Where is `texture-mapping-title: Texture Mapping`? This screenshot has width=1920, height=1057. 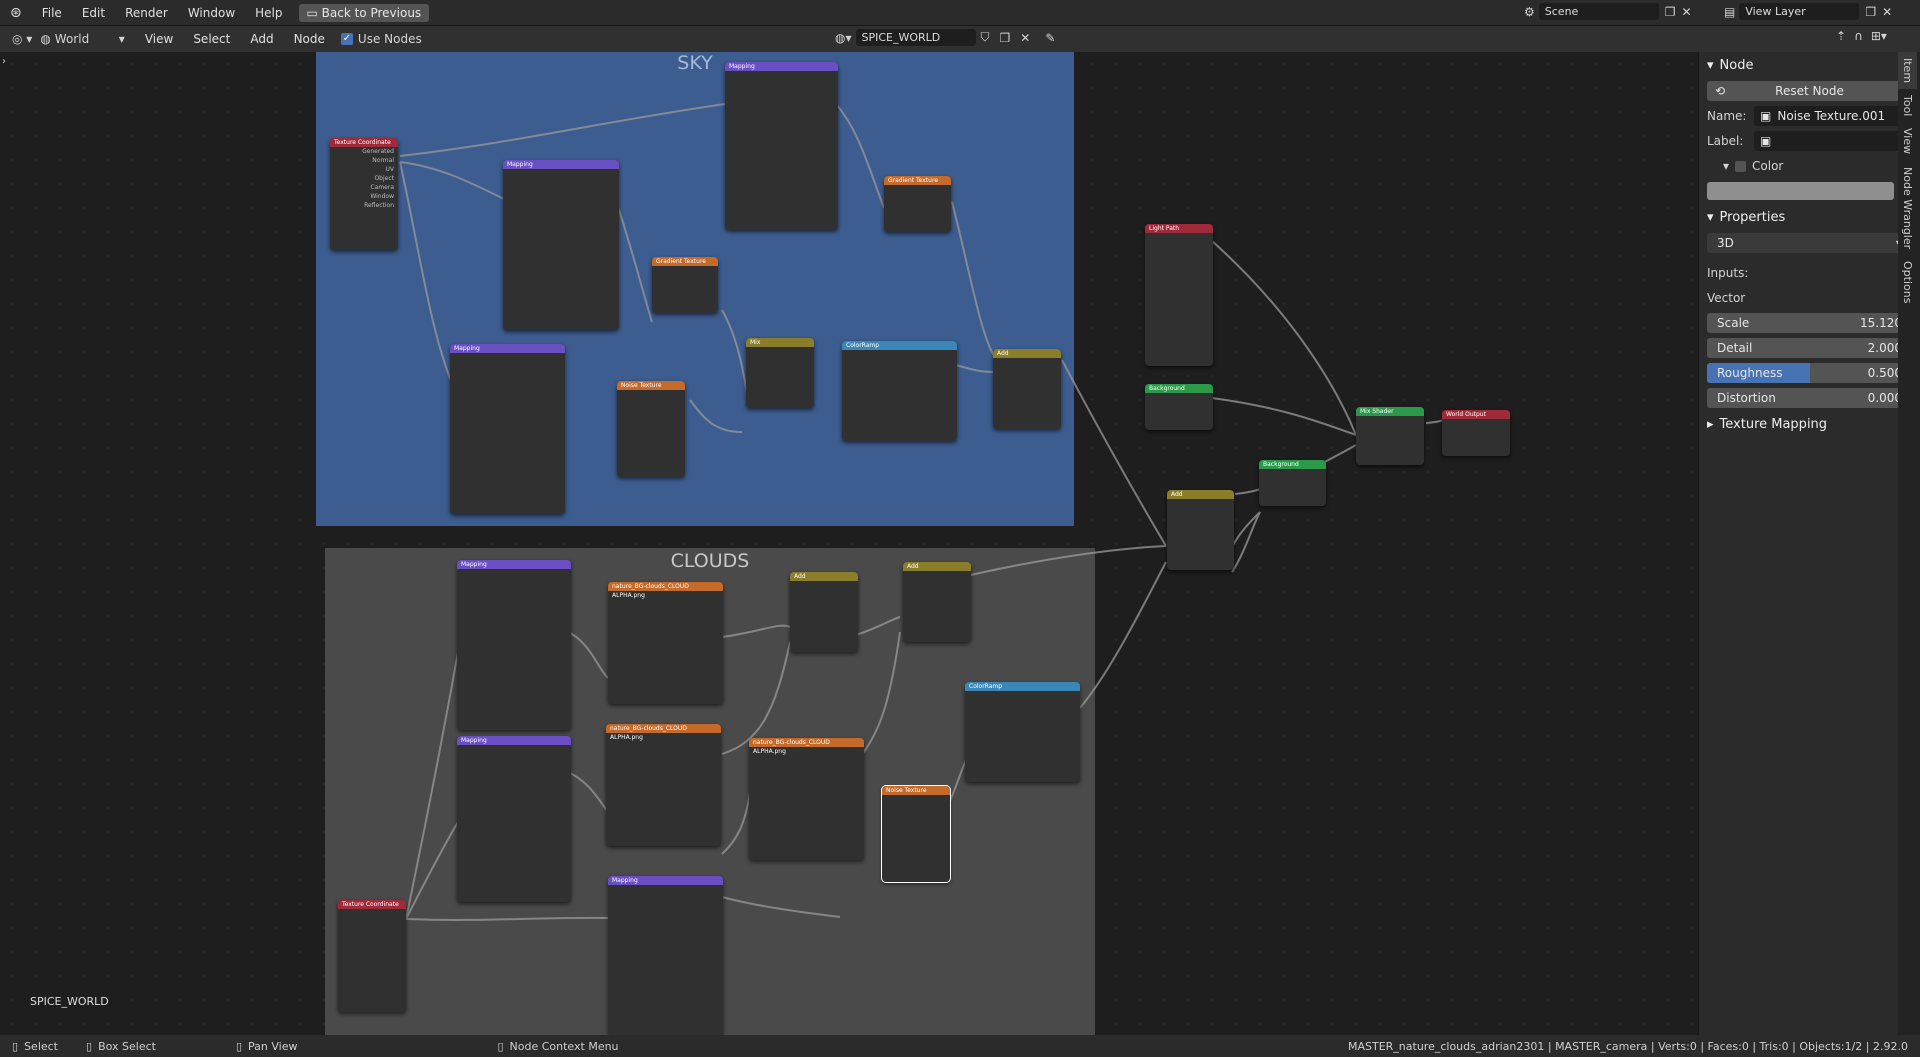
texture-mapping-title: Texture Mapping is located at coordinates (1773, 424).